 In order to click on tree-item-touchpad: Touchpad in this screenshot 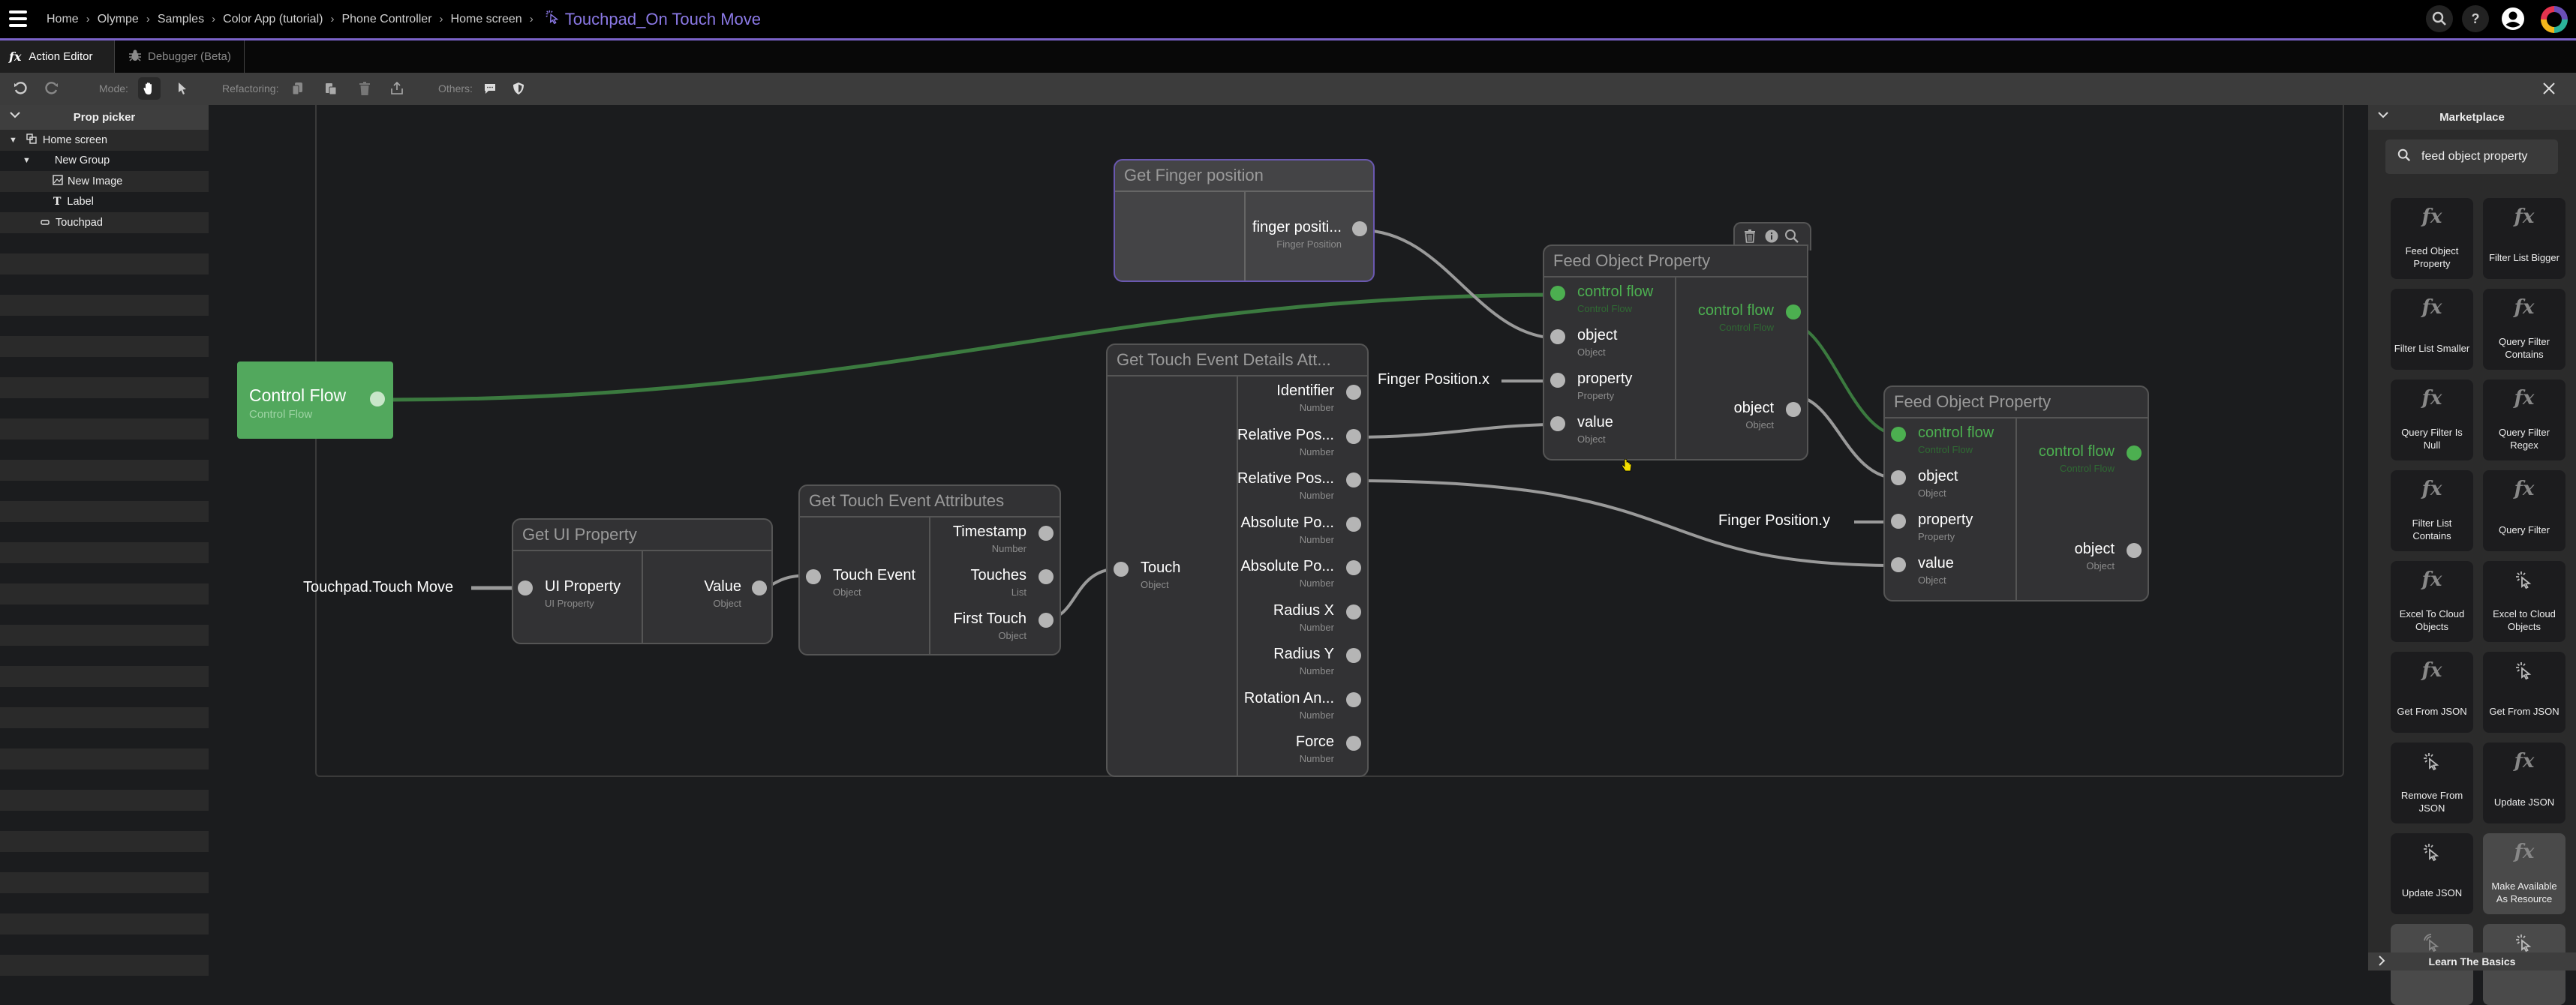, I will do `click(104, 222)`.